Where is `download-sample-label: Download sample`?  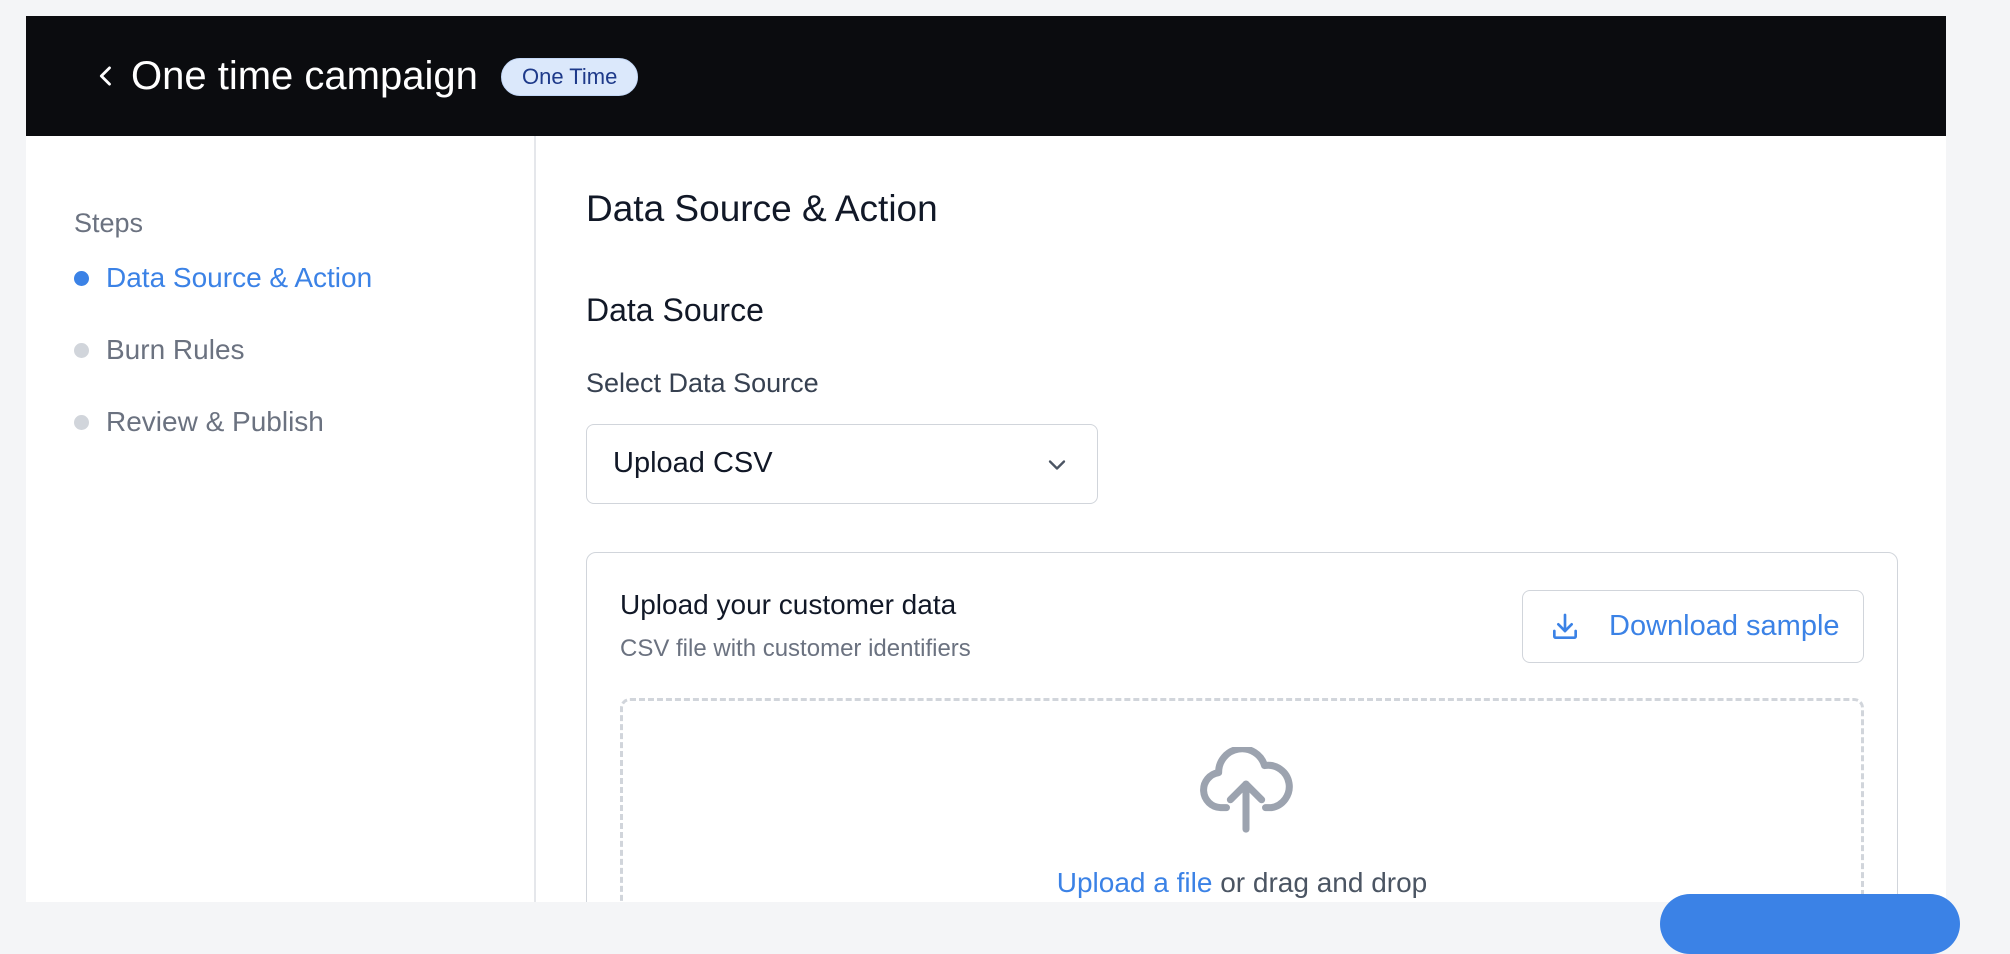
download-sample-label: Download sample is located at coordinates (1724, 626).